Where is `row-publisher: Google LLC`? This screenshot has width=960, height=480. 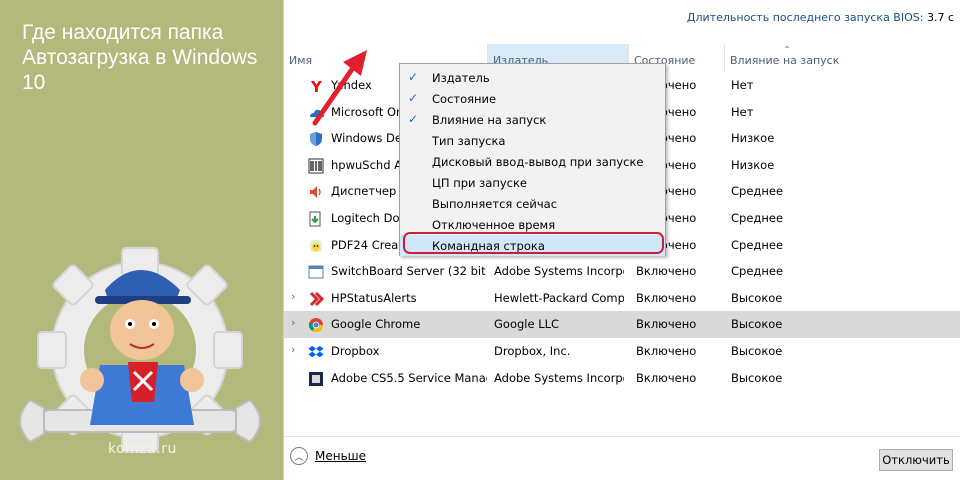 row-publisher: Google LLC is located at coordinates (527, 324).